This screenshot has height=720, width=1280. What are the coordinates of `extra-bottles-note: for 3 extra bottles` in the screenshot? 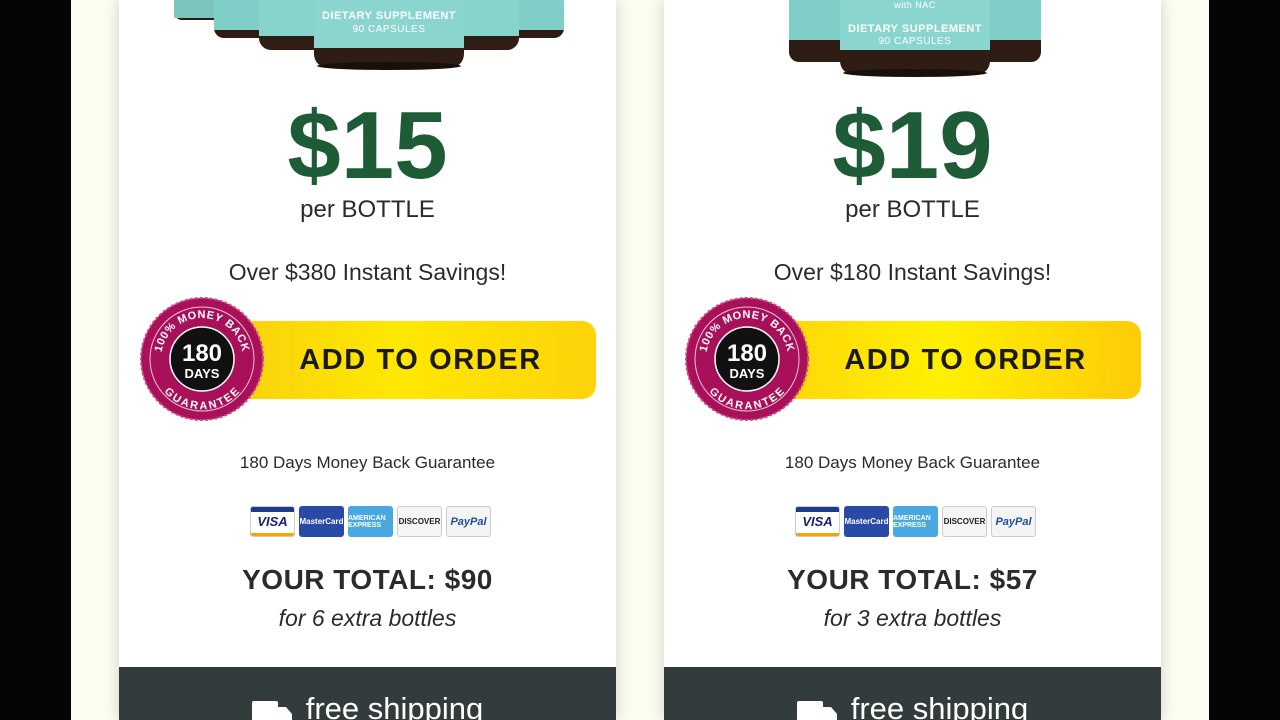 It's located at (912, 618).